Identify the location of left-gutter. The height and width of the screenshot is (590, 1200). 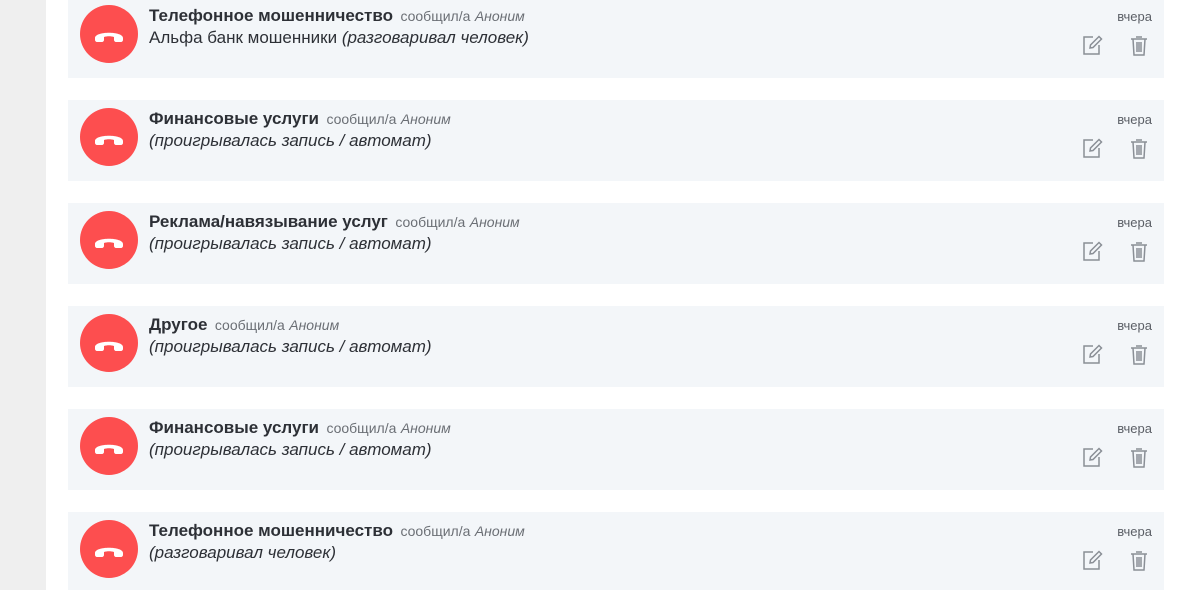
(23, 295).